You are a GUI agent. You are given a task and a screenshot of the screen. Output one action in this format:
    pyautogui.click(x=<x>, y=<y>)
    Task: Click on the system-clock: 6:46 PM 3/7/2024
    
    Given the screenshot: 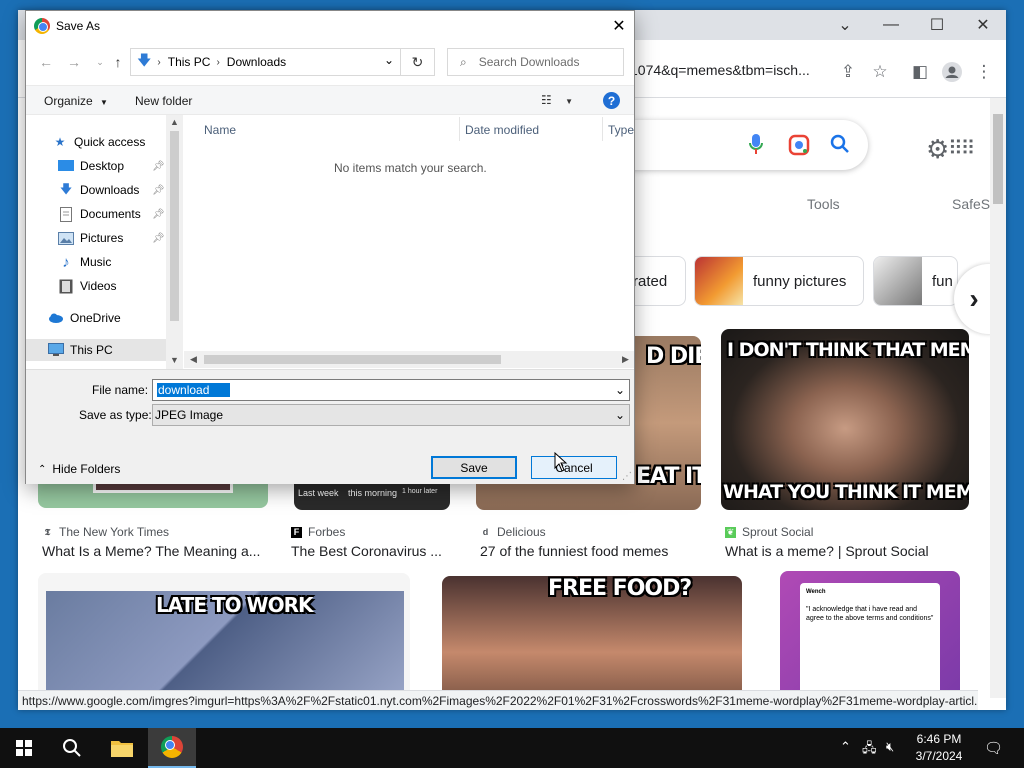 What is the action you would take?
    pyautogui.click(x=939, y=748)
    